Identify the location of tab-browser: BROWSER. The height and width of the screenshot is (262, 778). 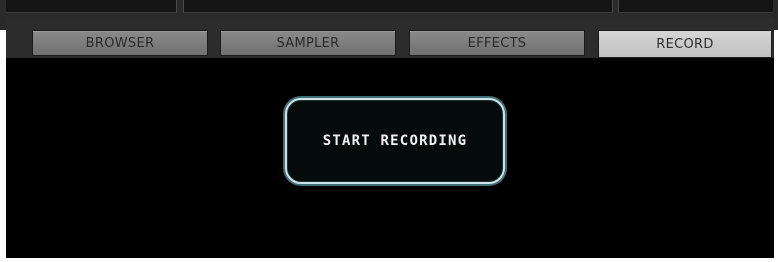
(120, 43).